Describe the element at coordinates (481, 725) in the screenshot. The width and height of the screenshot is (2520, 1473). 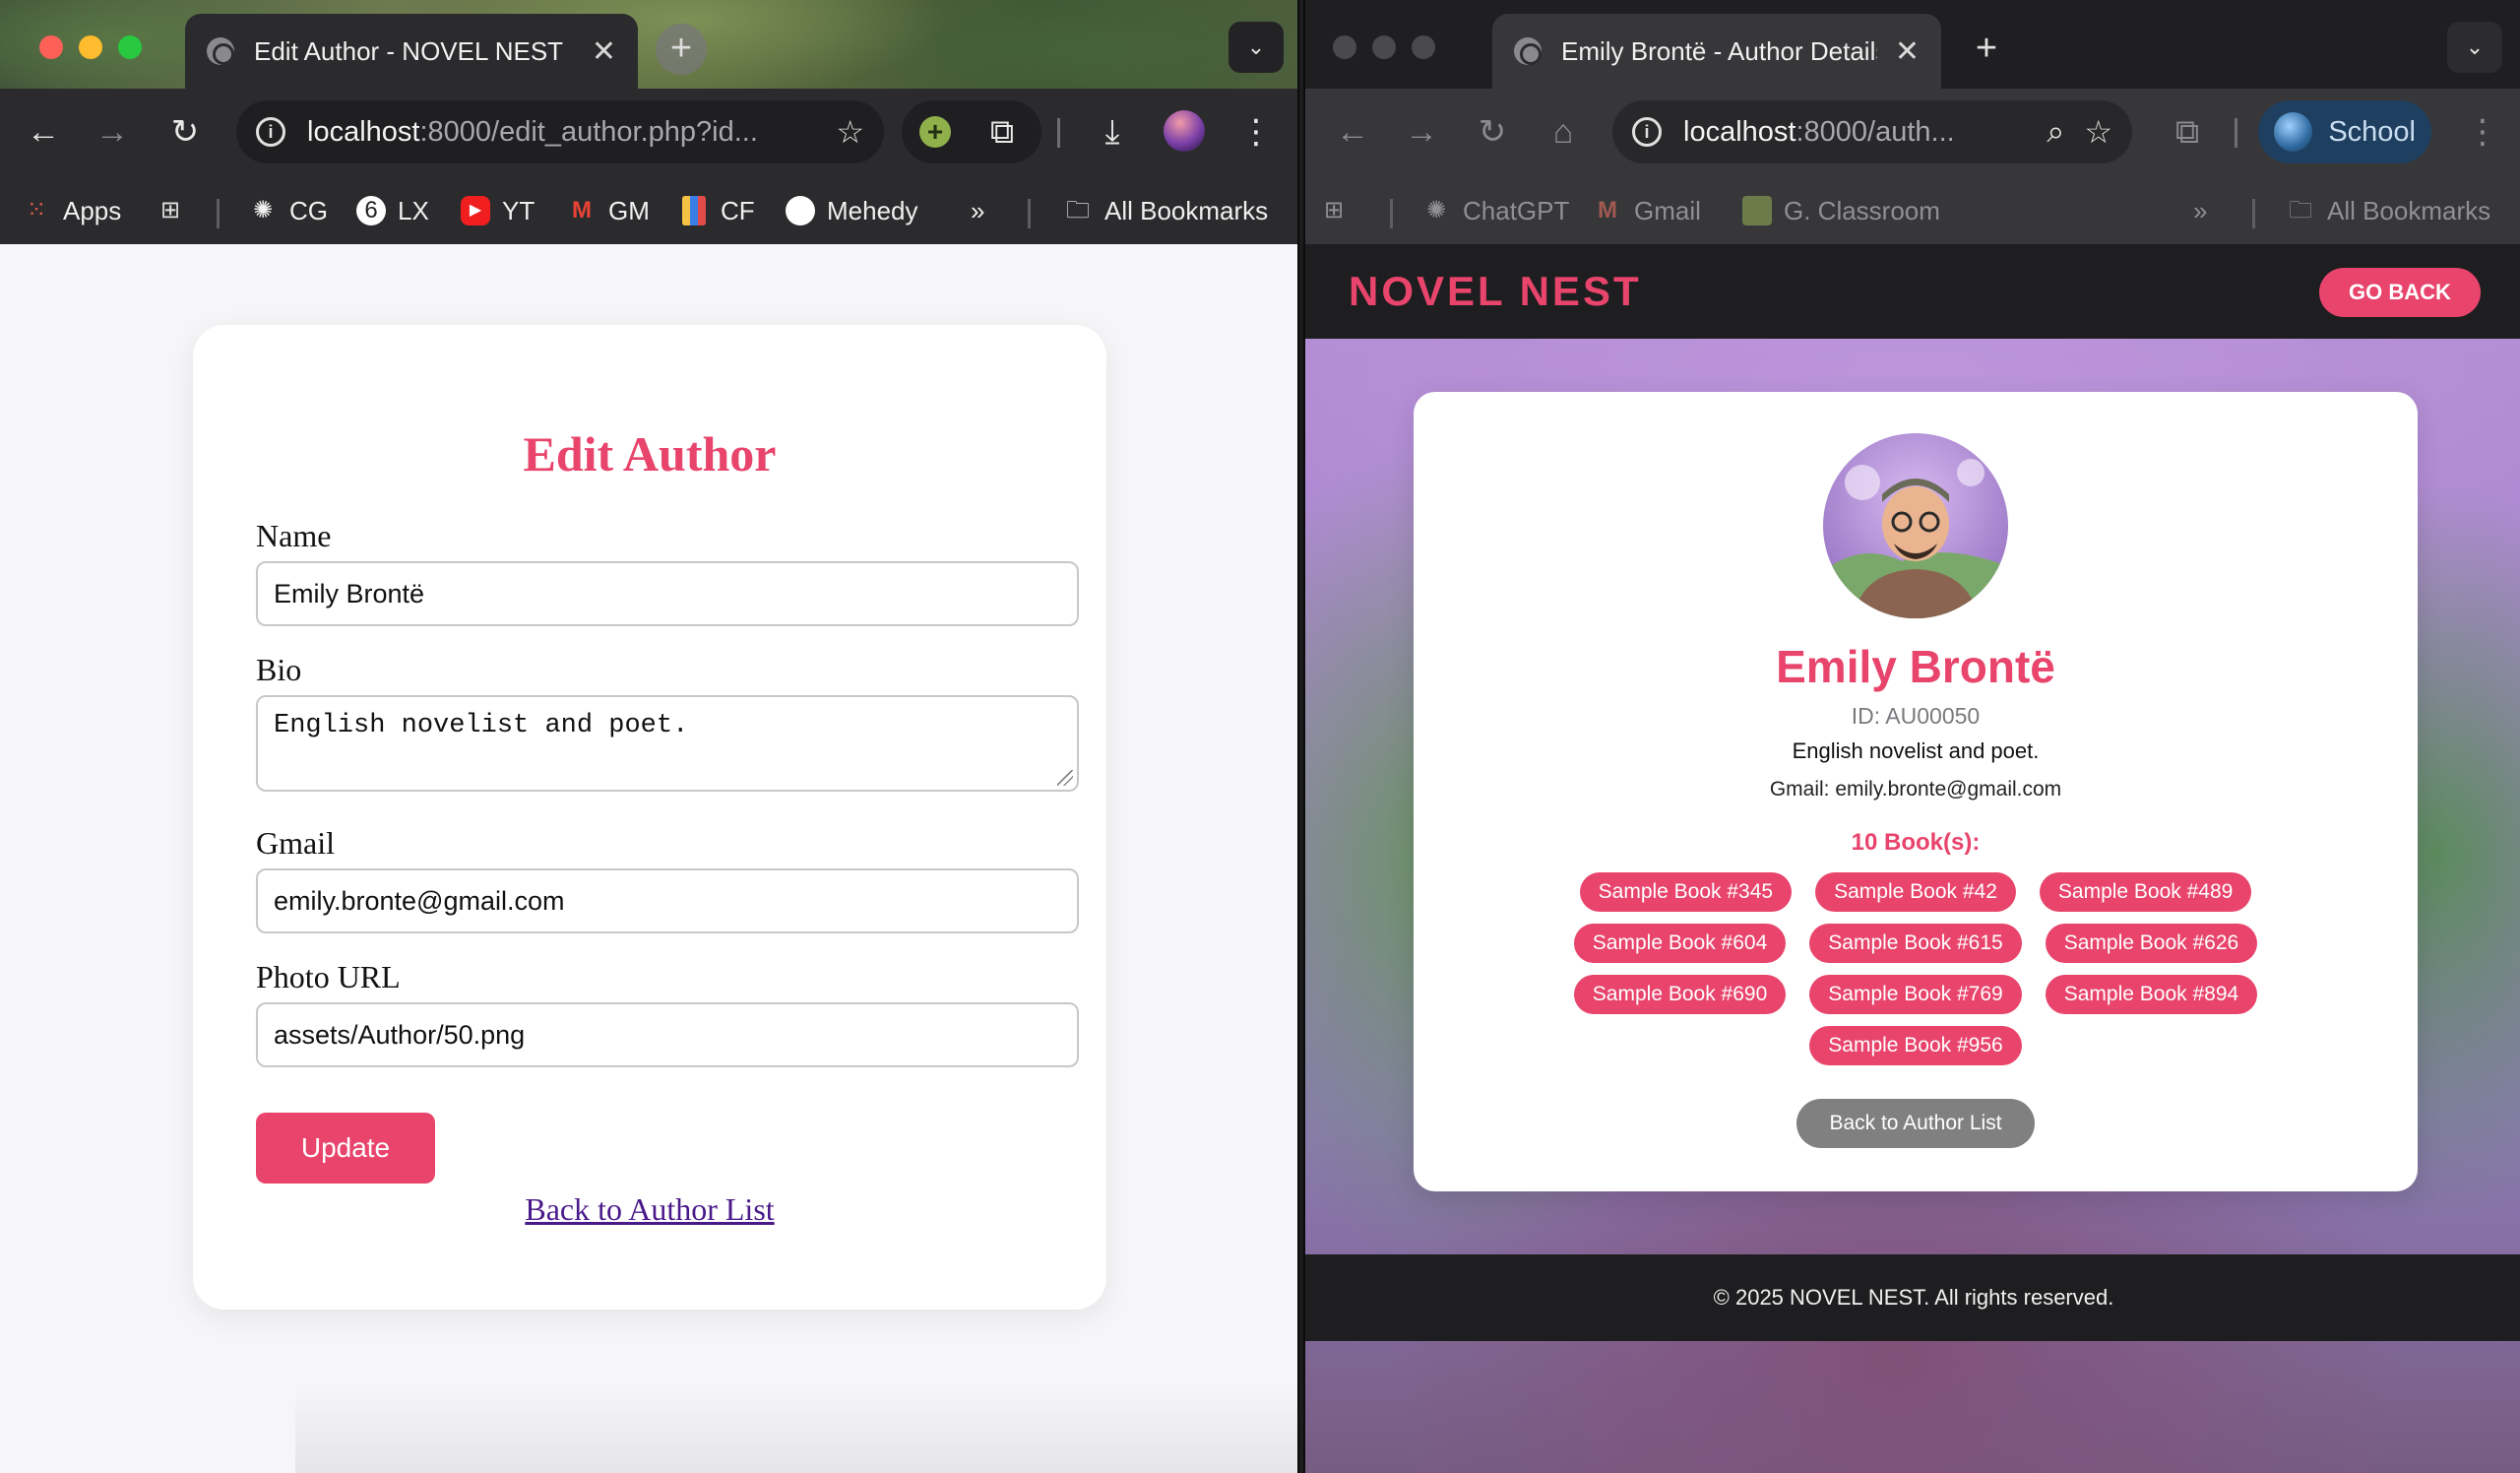
I see `bio-text: English novelist and poet.` at that location.